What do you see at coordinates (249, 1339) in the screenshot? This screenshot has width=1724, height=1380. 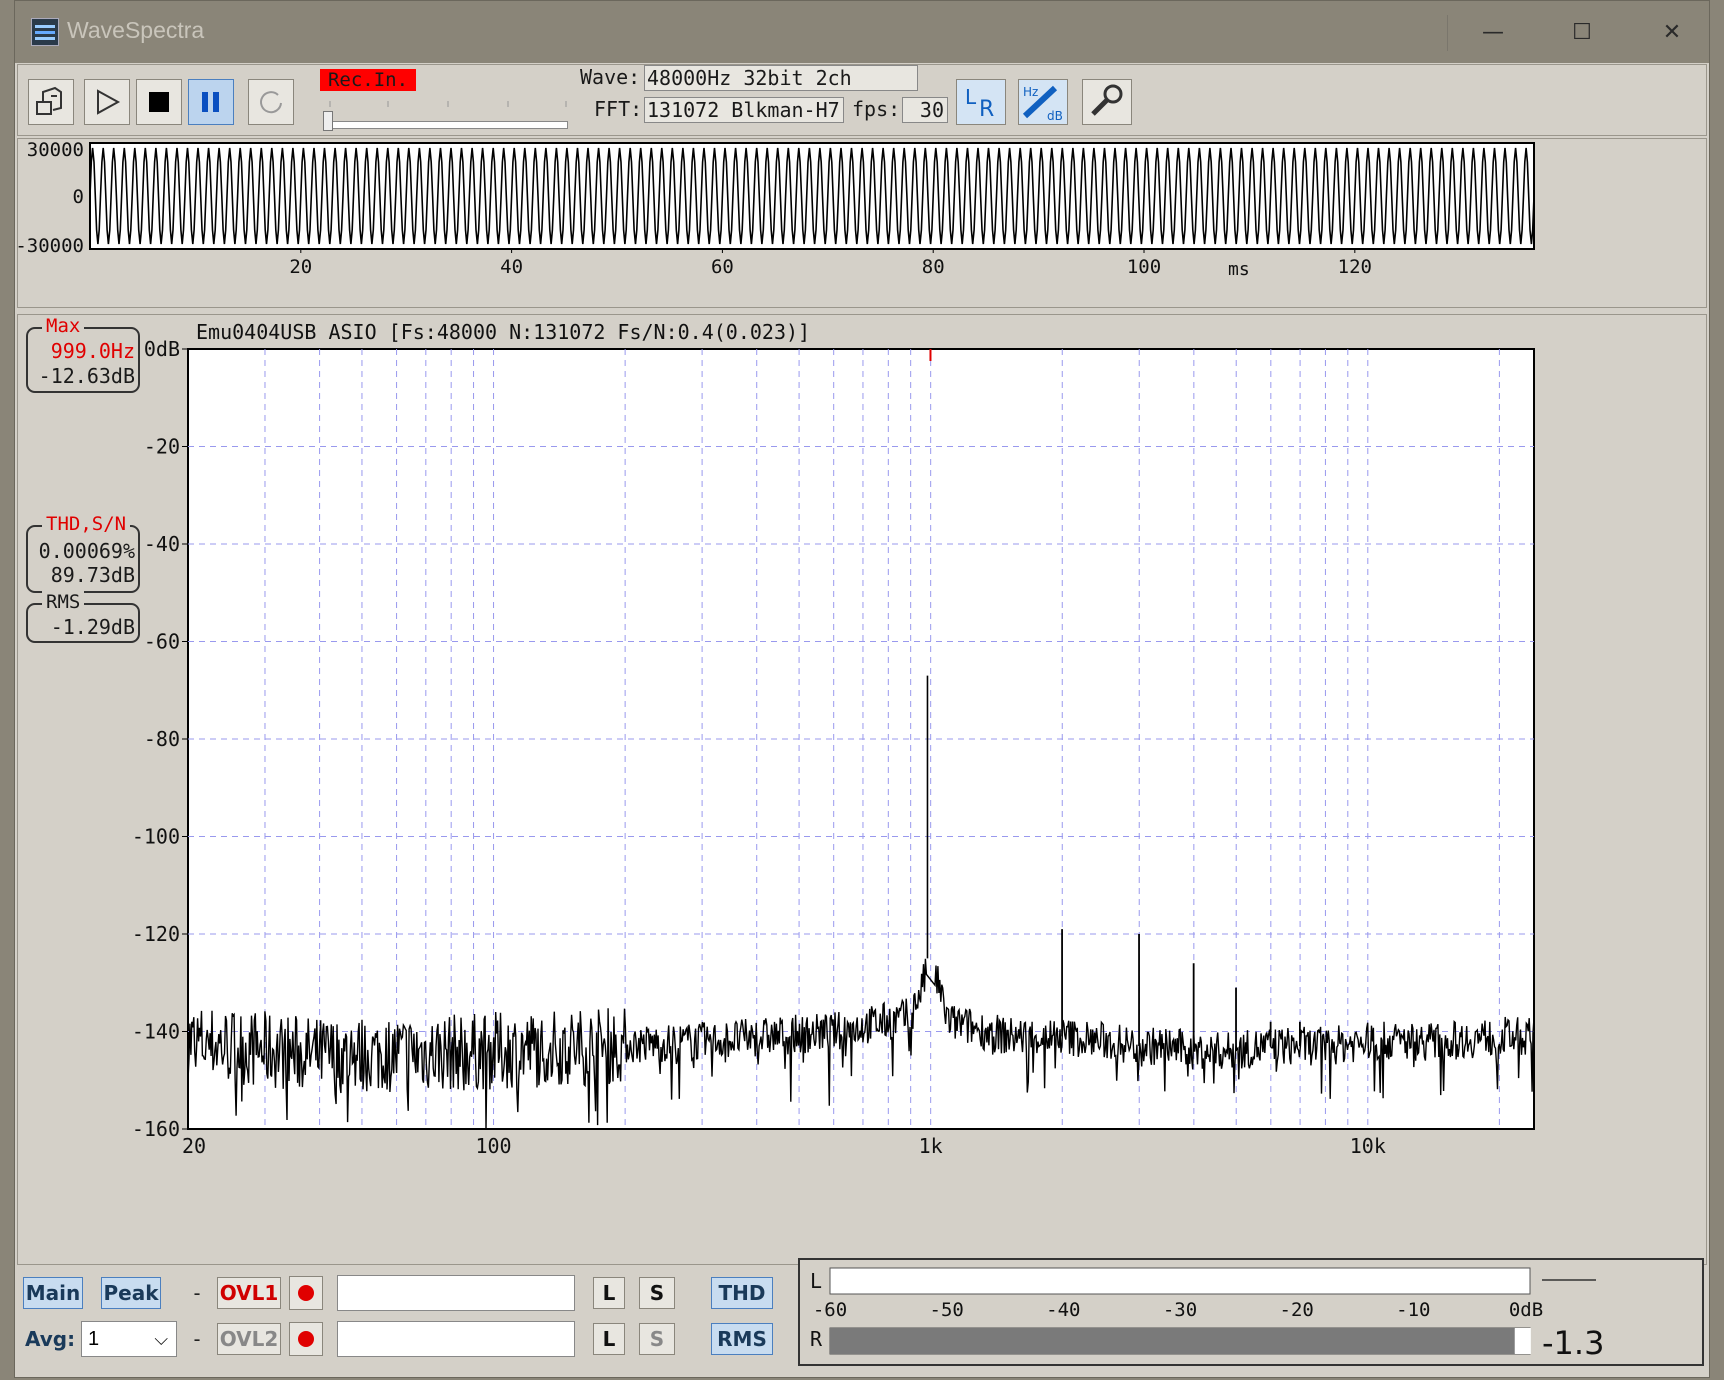 I see `ovl2-button: OVL2` at bounding box center [249, 1339].